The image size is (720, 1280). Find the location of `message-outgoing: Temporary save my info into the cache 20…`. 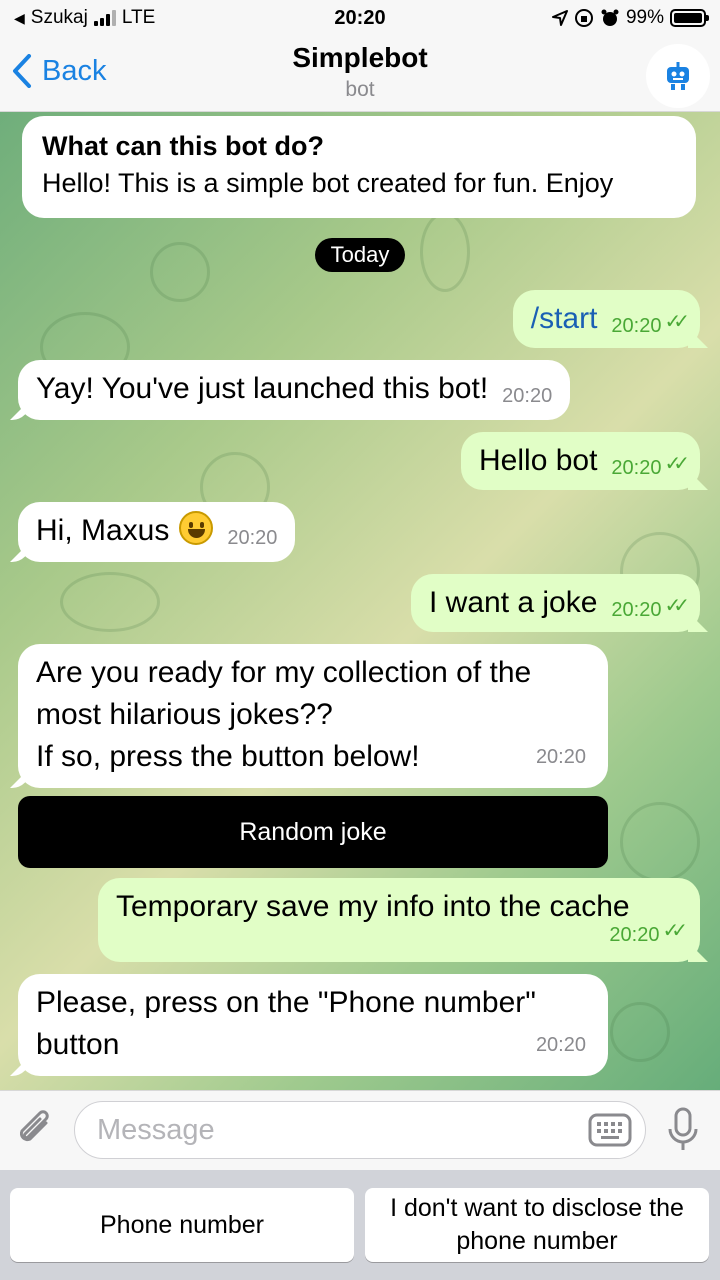

message-outgoing: Temporary save my info into the cache 20… is located at coordinates (403, 920).